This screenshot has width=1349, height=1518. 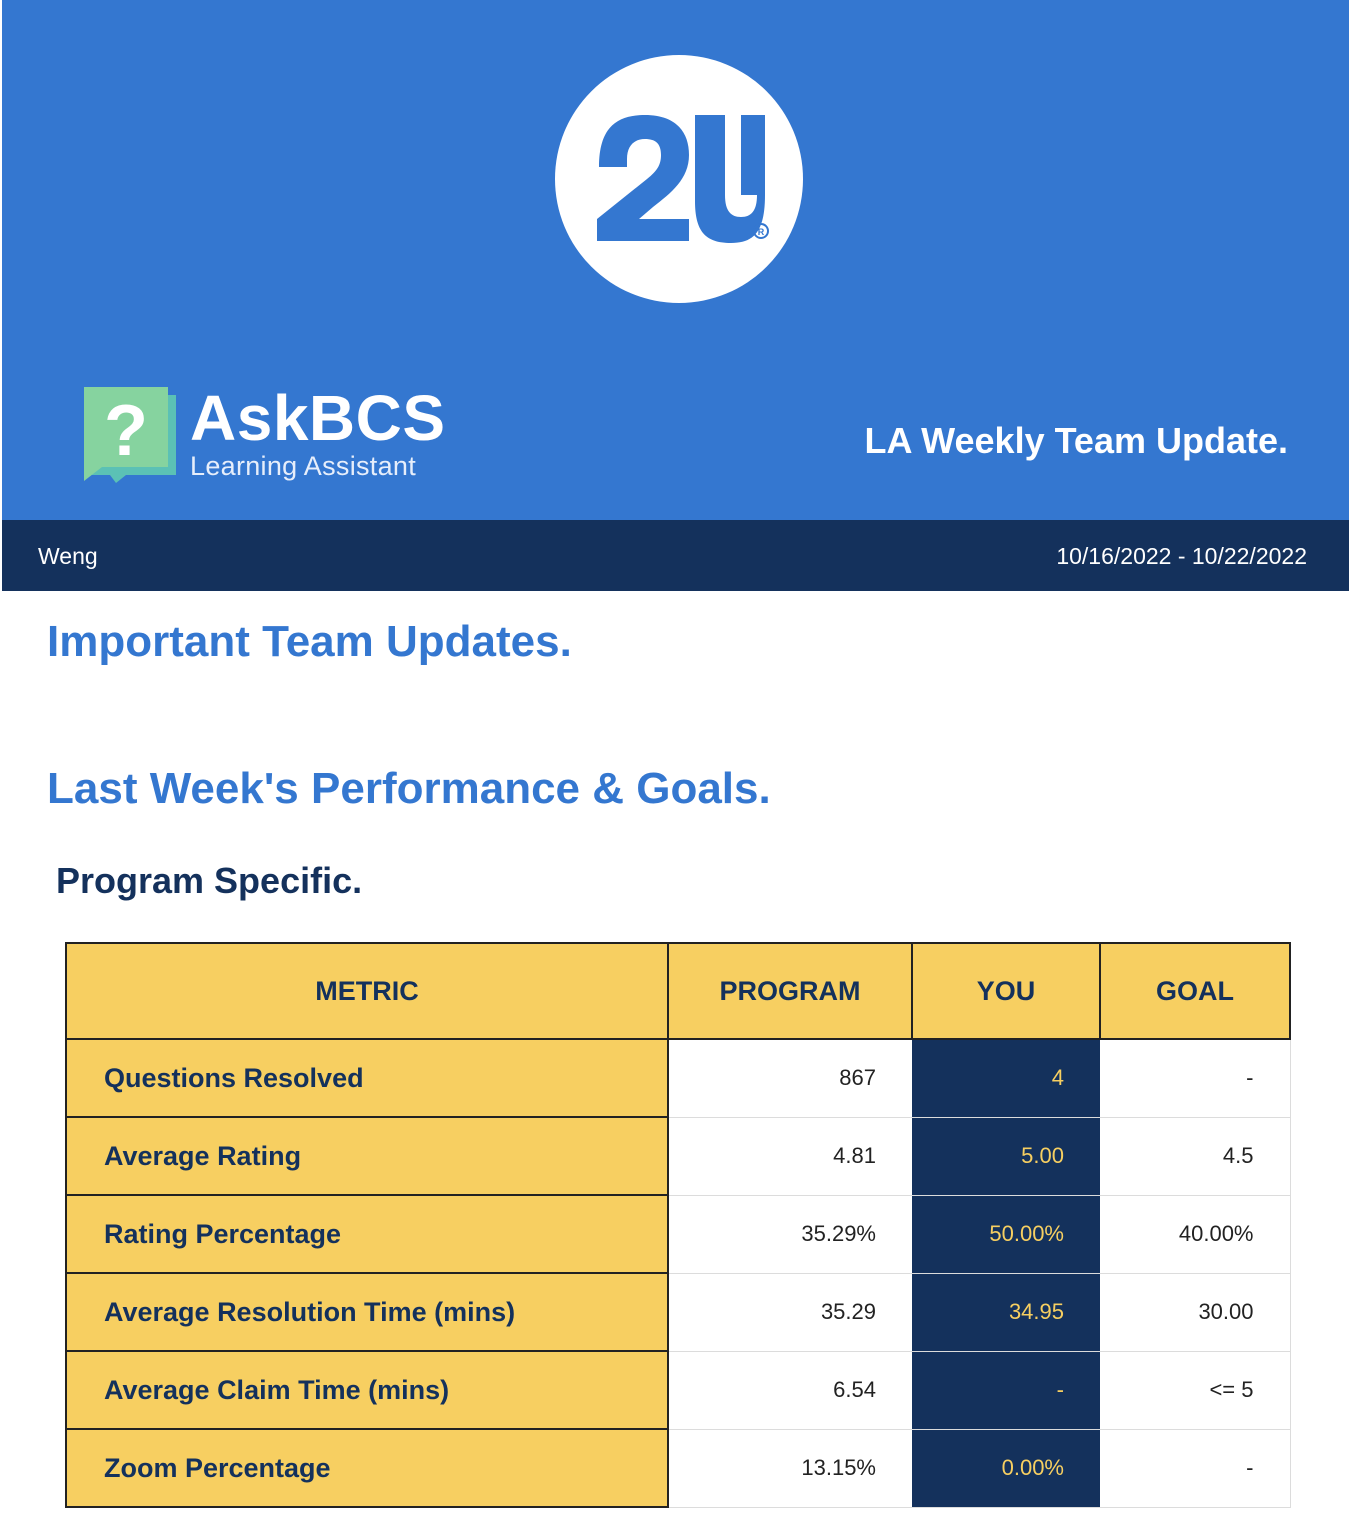 What do you see at coordinates (1006, 991) in the screenshot?
I see `column-header-you: YOU` at bounding box center [1006, 991].